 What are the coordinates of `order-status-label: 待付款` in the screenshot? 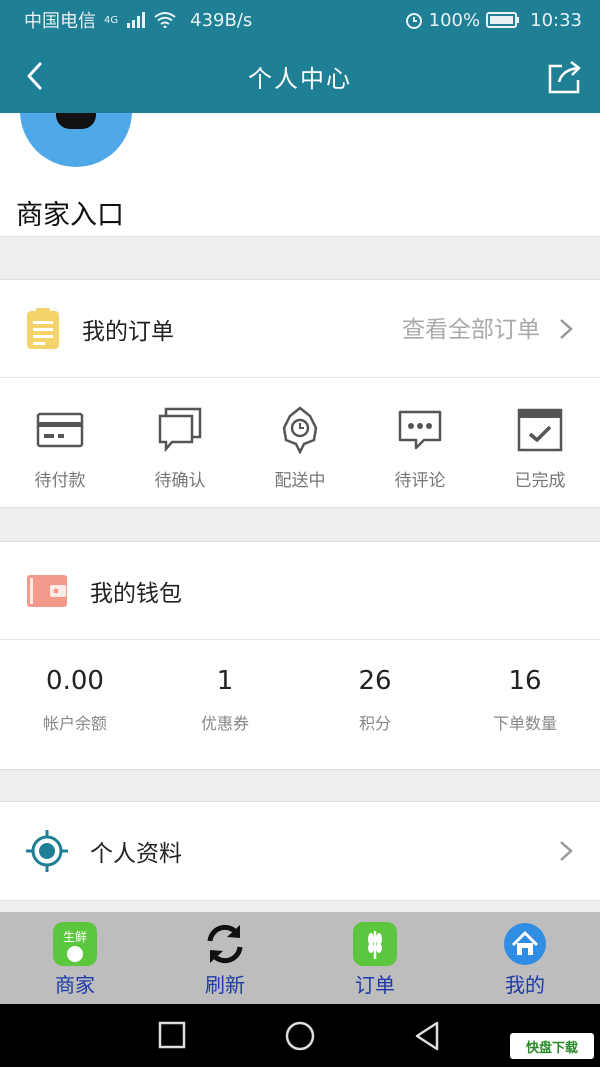 It's located at (60, 481).